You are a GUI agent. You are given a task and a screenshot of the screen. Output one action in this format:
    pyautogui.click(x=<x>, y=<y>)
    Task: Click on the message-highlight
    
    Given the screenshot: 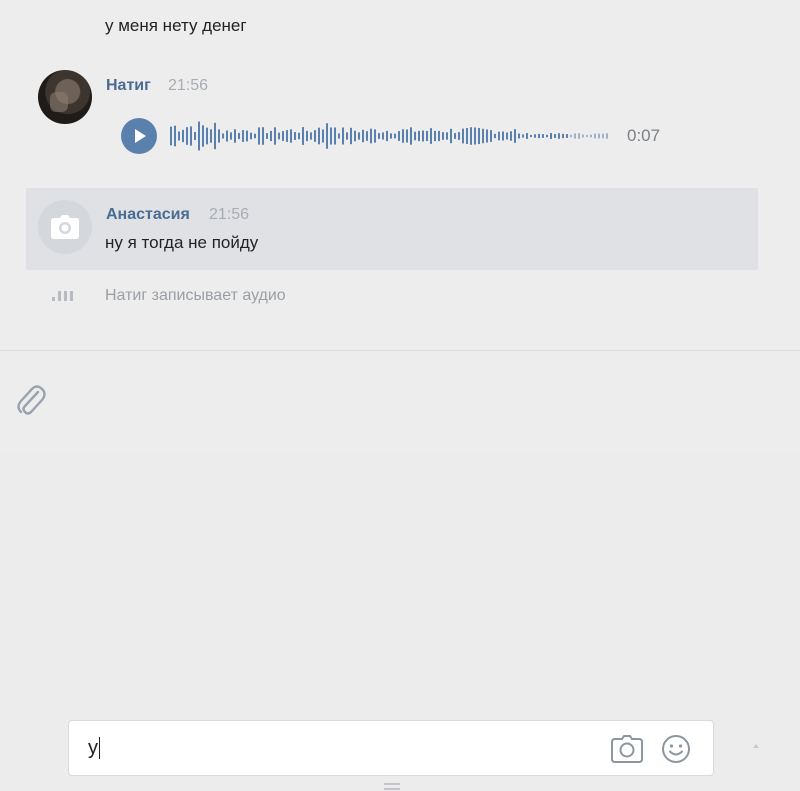 What is the action you would take?
    pyautogui.click(x=392, y=229)
    